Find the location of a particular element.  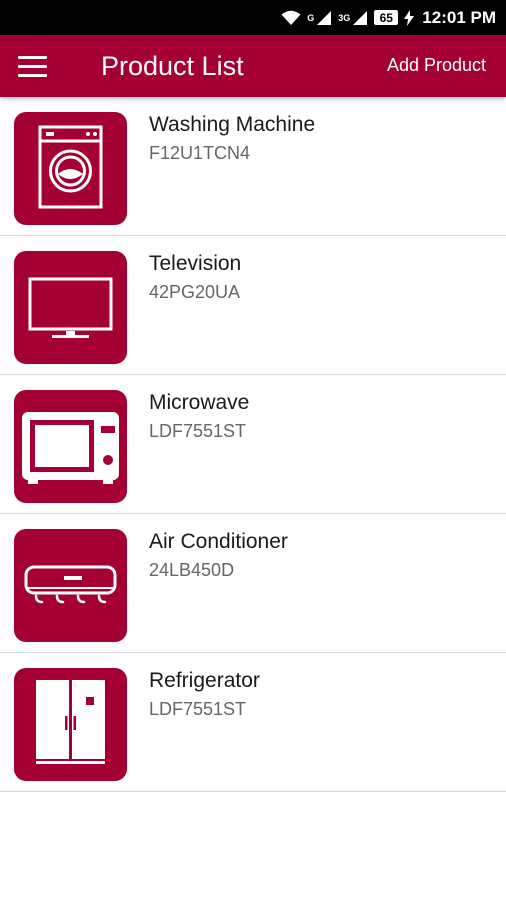

add-product-button: Add Product is located at coordinates (436, 65).